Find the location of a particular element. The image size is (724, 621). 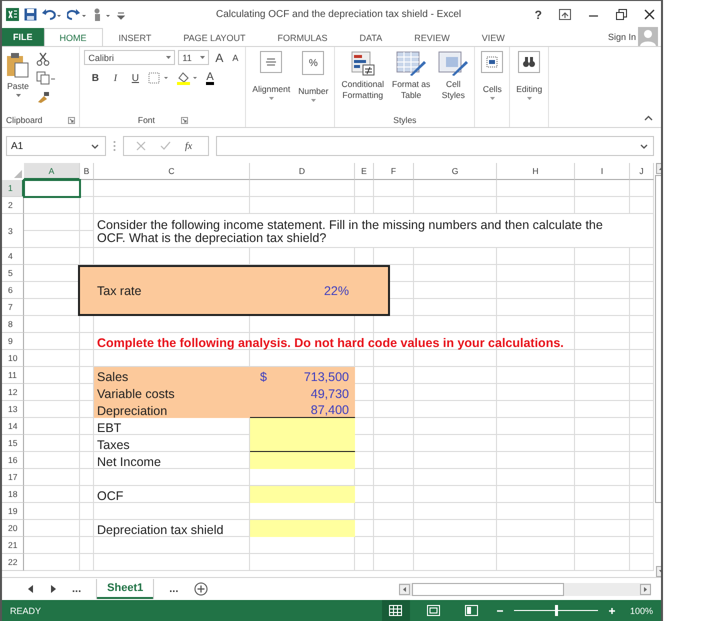

font-size-field: 11 is located at coordinates (194, 57).